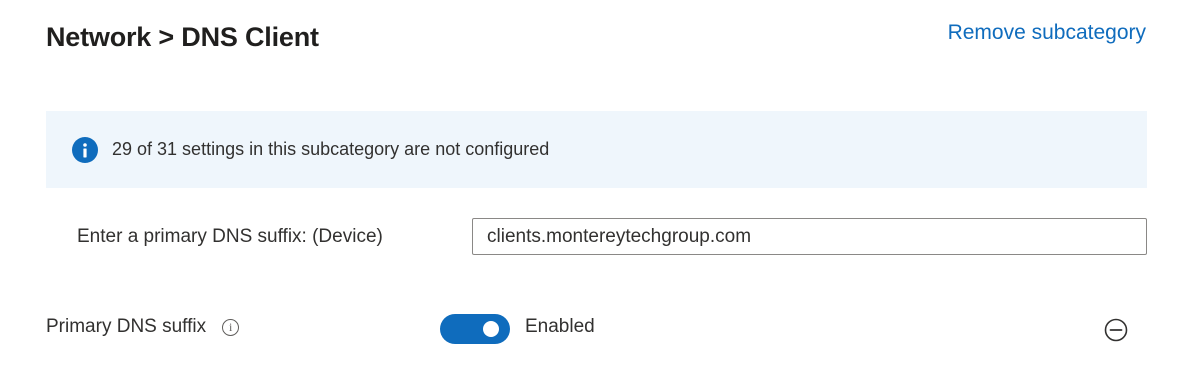 The image size is (1181, 380). What do you see at coordinates (560, 326) in the screenshot?
I see `toggle-state-label: Enabled` at bounding box center [560, 326].